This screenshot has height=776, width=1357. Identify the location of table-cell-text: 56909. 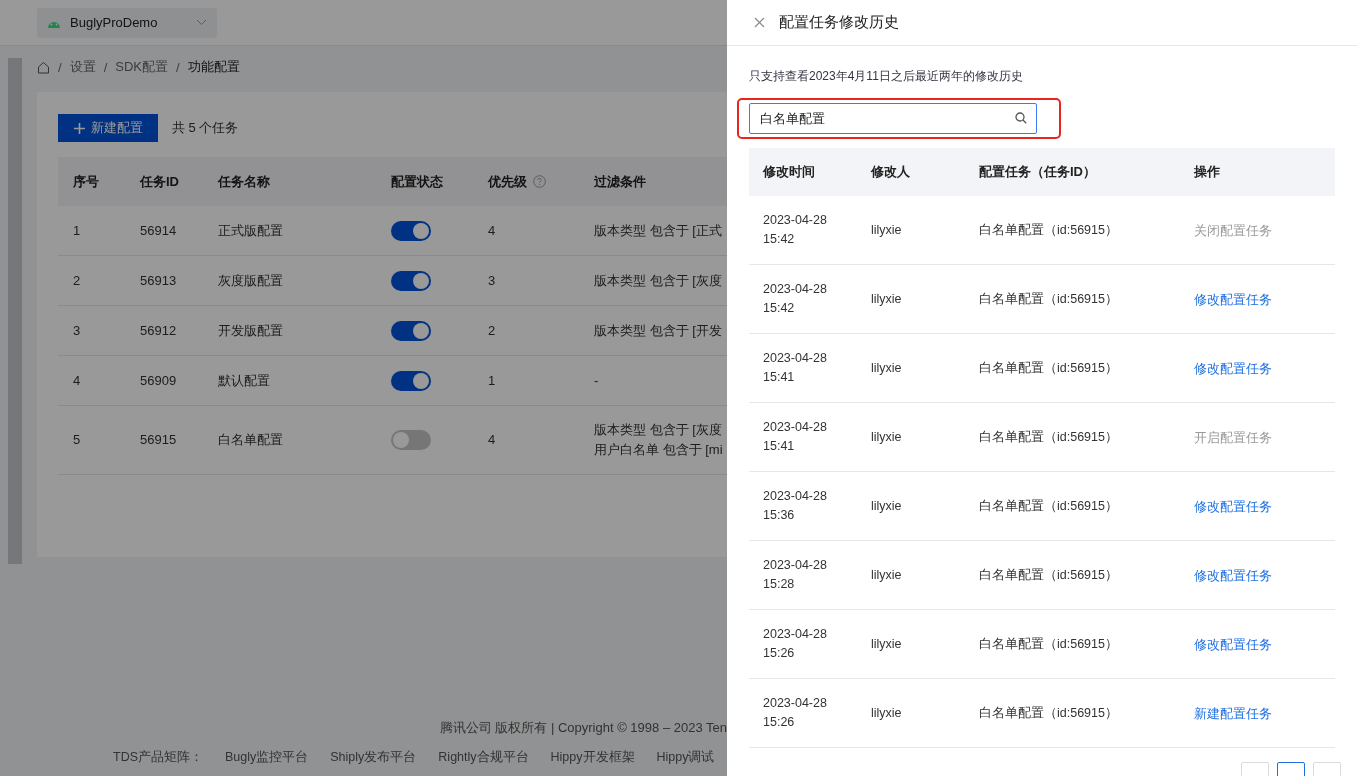
(158, 380).